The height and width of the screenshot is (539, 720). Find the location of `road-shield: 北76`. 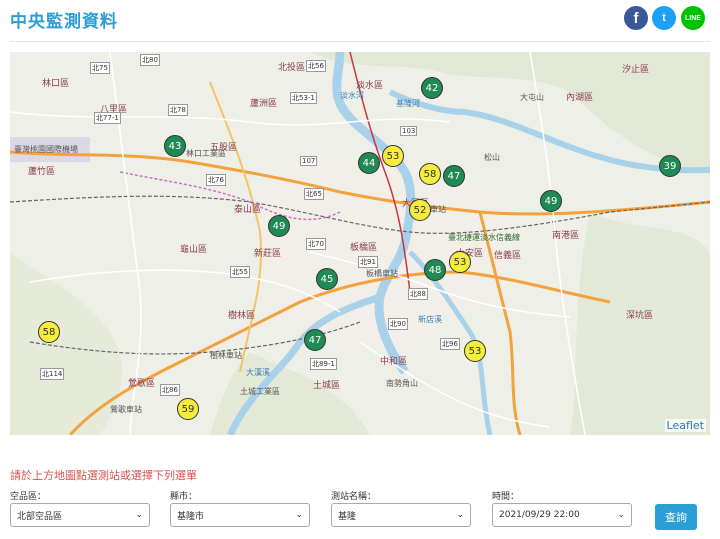

road-shield: 北76 is located at coordinates (216, 180).